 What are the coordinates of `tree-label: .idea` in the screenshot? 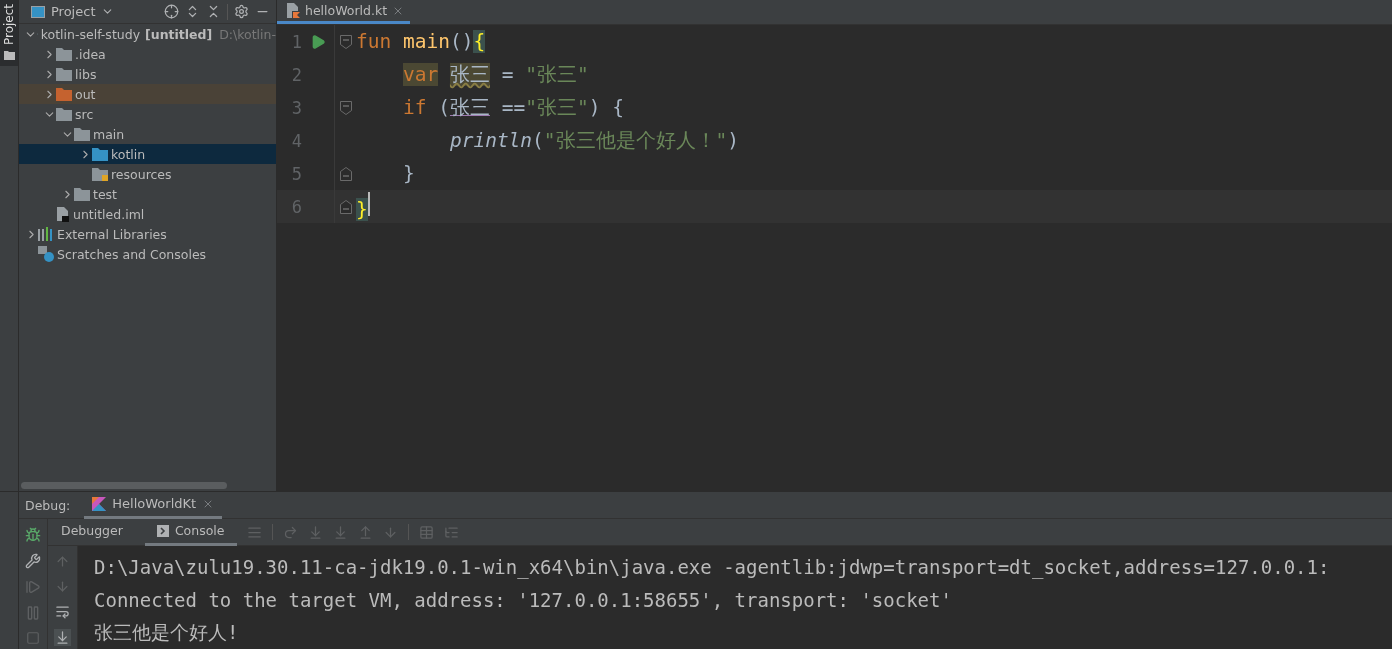 It's located at (90, 54).